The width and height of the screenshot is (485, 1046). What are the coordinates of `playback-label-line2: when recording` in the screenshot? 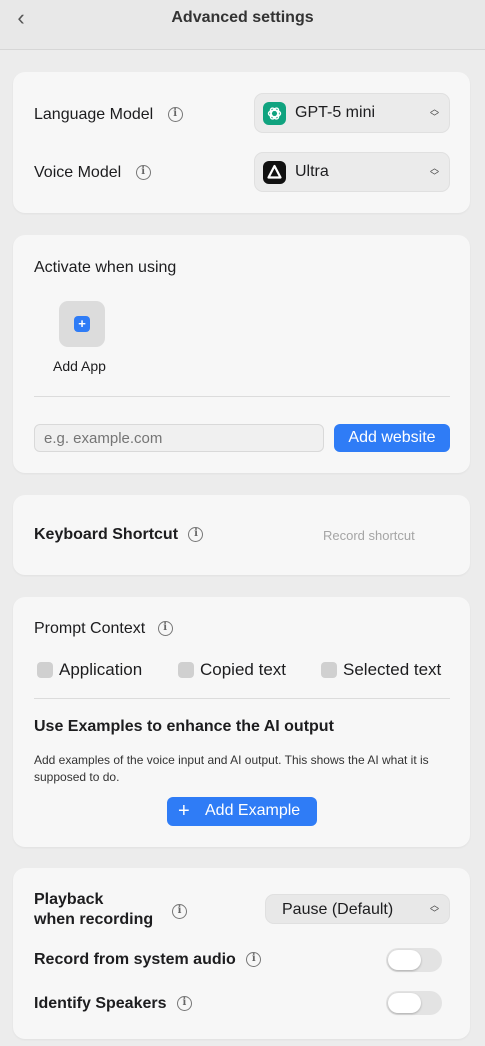 It's located at (94, 919).